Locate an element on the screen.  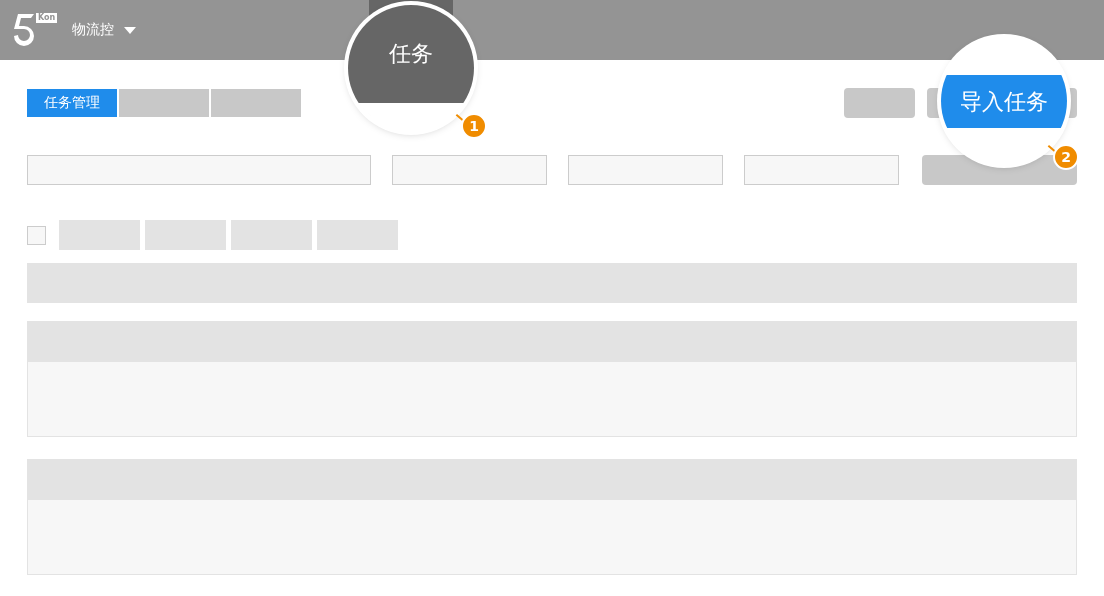
checkbox is located at coordinates (36, 235).